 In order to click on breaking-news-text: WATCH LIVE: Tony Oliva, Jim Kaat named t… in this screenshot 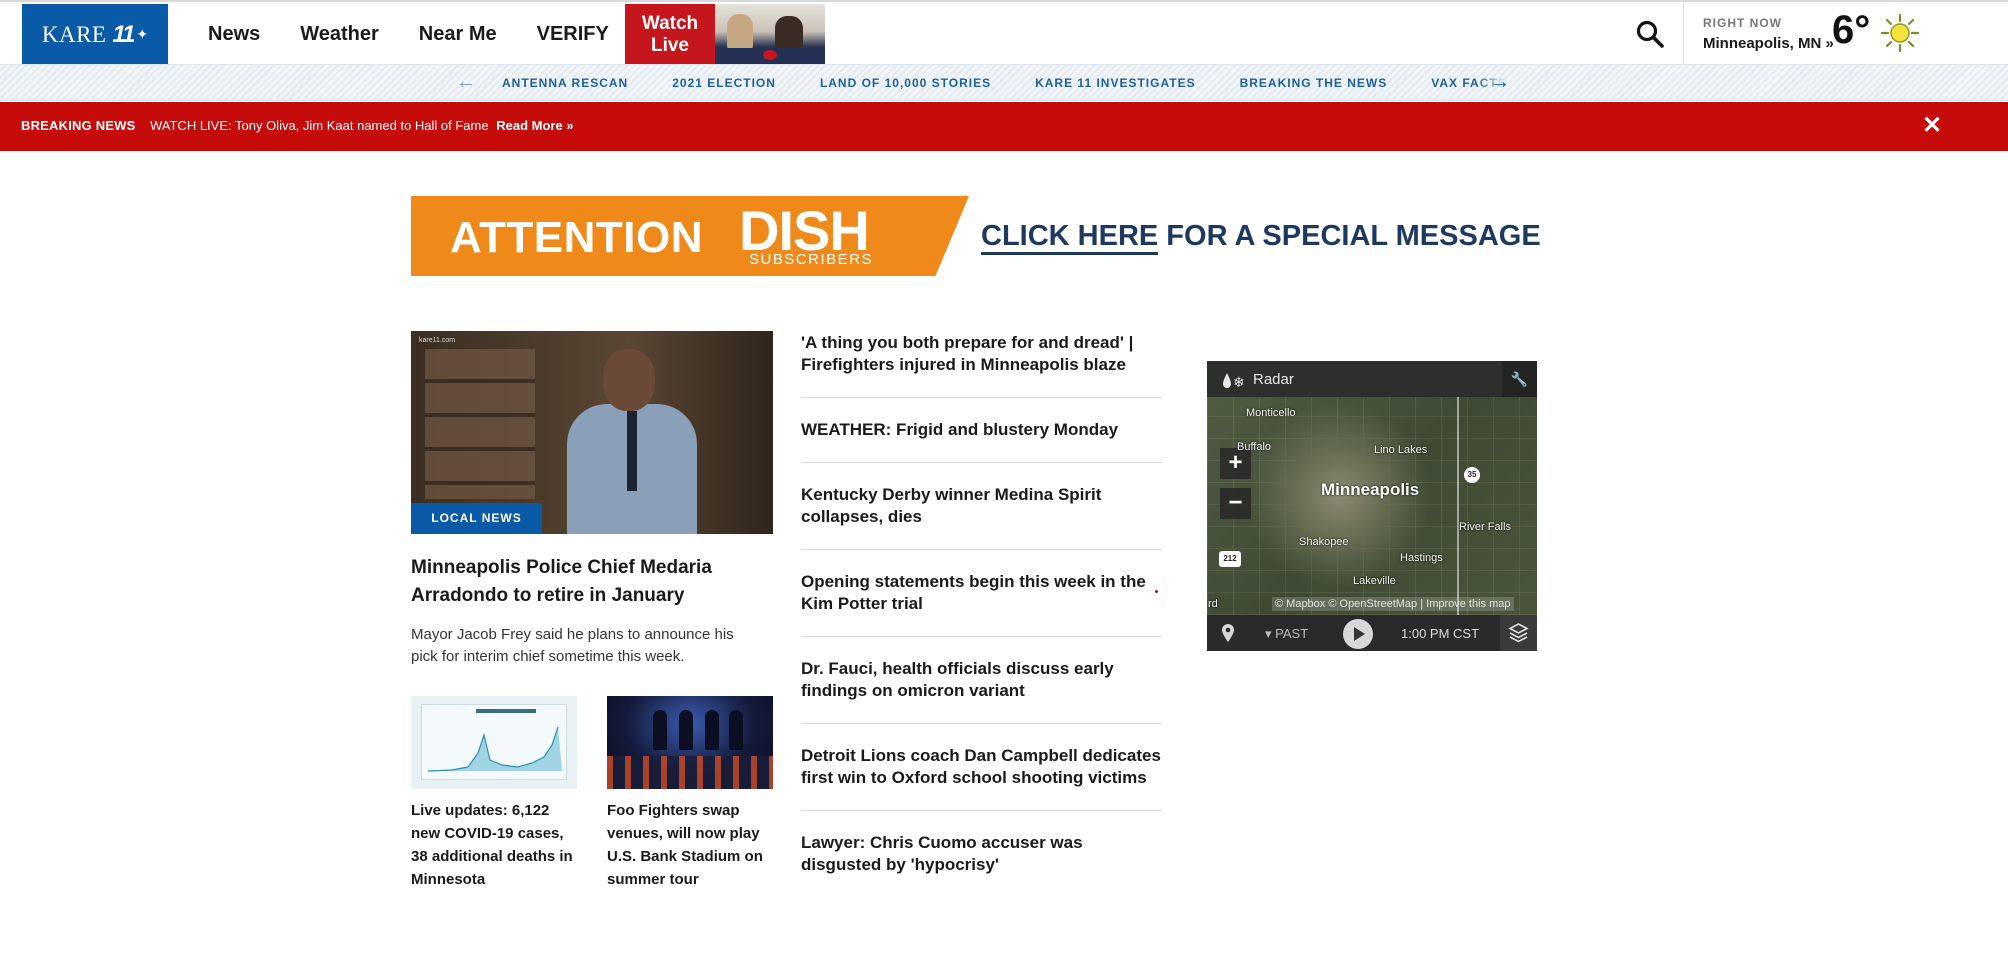, I will do `click(319, 125)`.